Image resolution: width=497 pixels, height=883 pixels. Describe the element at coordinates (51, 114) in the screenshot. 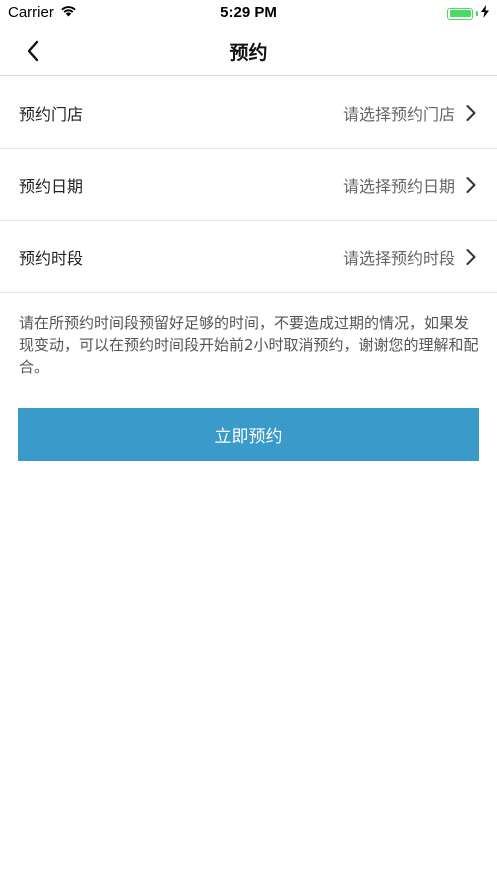

I see `store-label: 预约门店` at that location.